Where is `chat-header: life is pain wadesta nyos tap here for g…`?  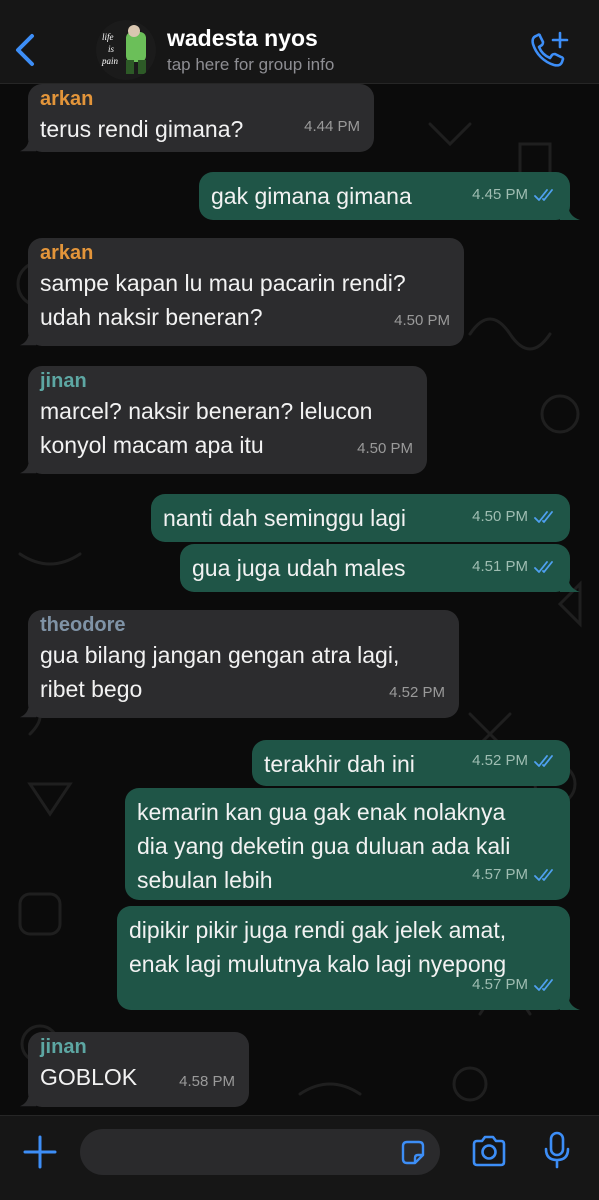
chat-header: life is pain wadesta nyos tap here for g… is located at coordinates (299, 42).